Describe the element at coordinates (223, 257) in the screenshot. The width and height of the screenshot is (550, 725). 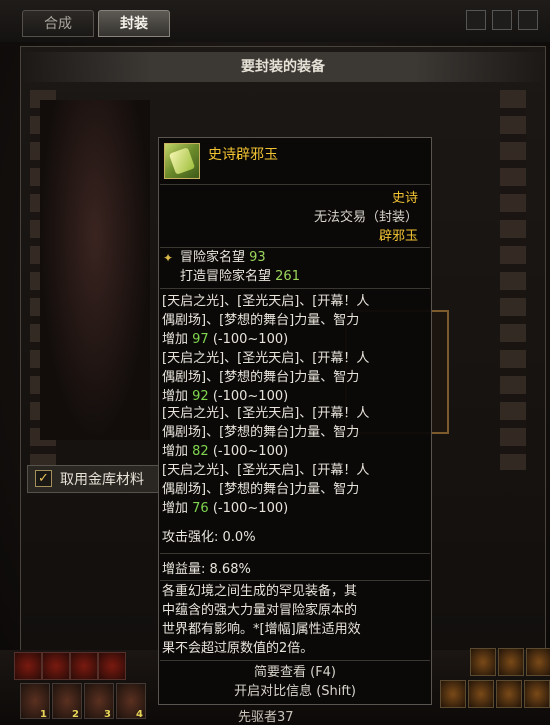
I see `reputation-line: 冒险家名望 93` at that location.